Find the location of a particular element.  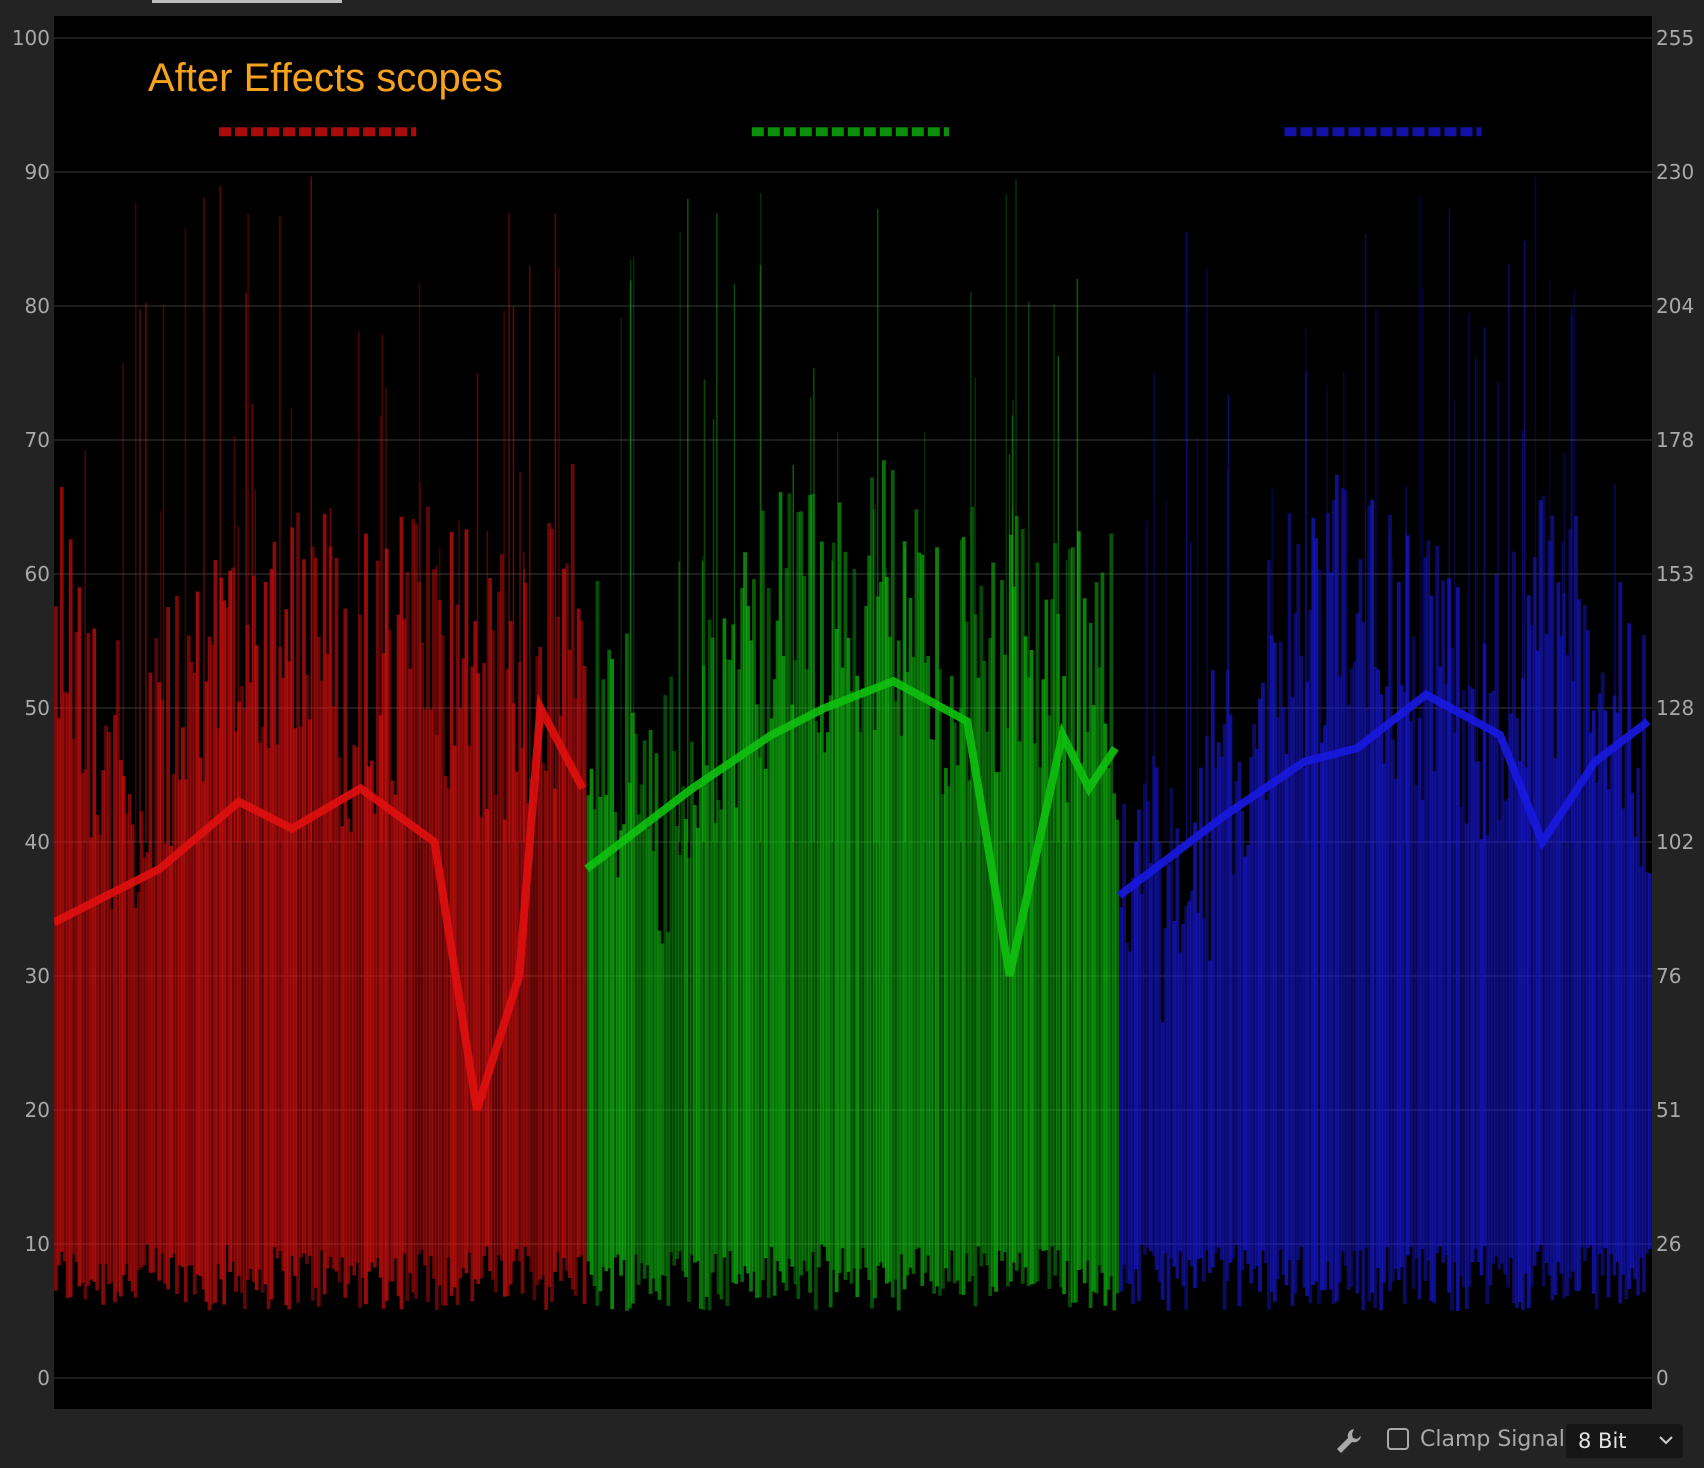

left-tick-label: 0 is located at coordinates (43, 1378).